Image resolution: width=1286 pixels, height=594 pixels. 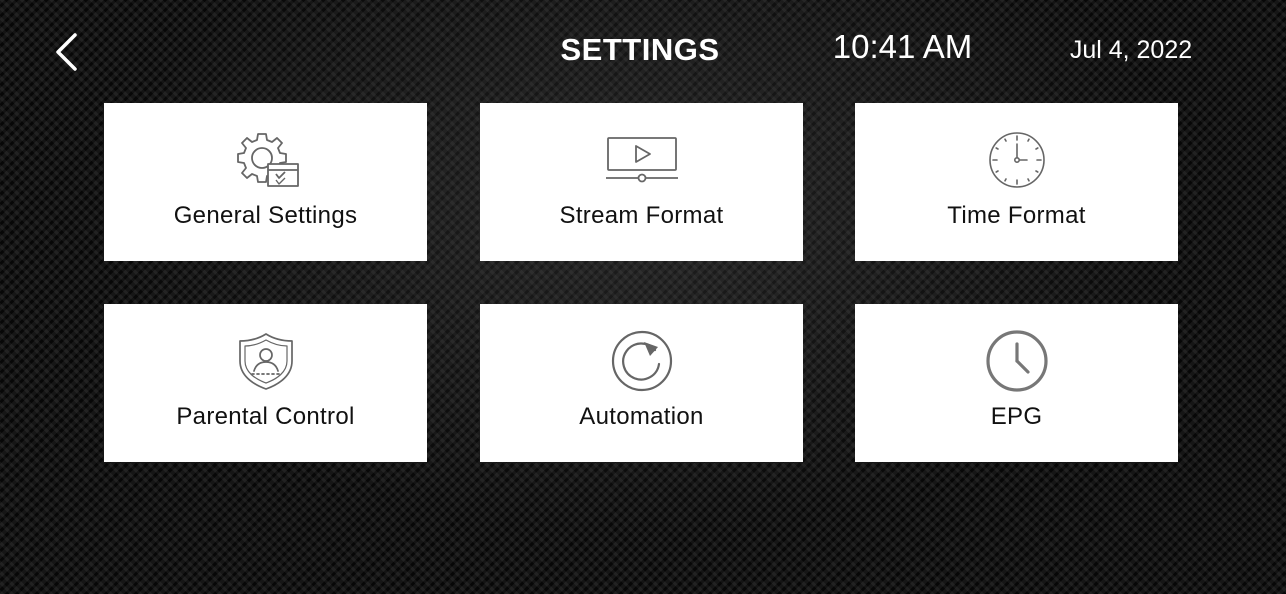 I want to click on tile-label: Time Format, so click(x=1016, y=215).